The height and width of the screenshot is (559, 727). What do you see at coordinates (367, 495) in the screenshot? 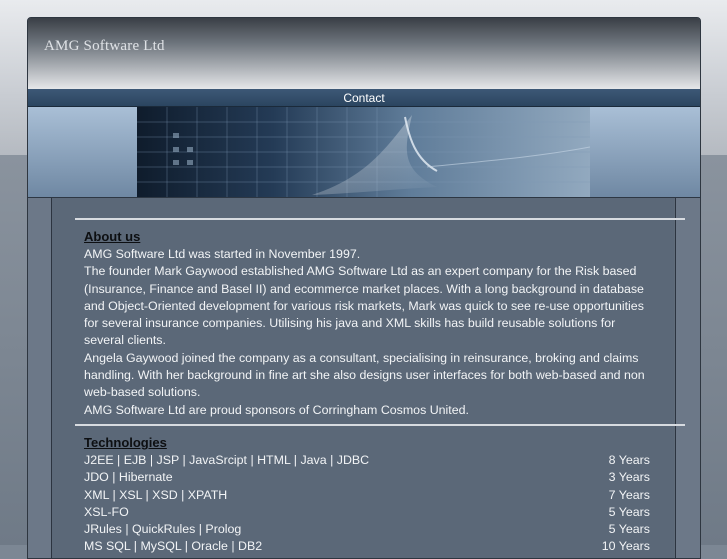
I see `tech-row: XML | XSL | XSD | XPATH 7 Years` at bounding box center [367, 495].